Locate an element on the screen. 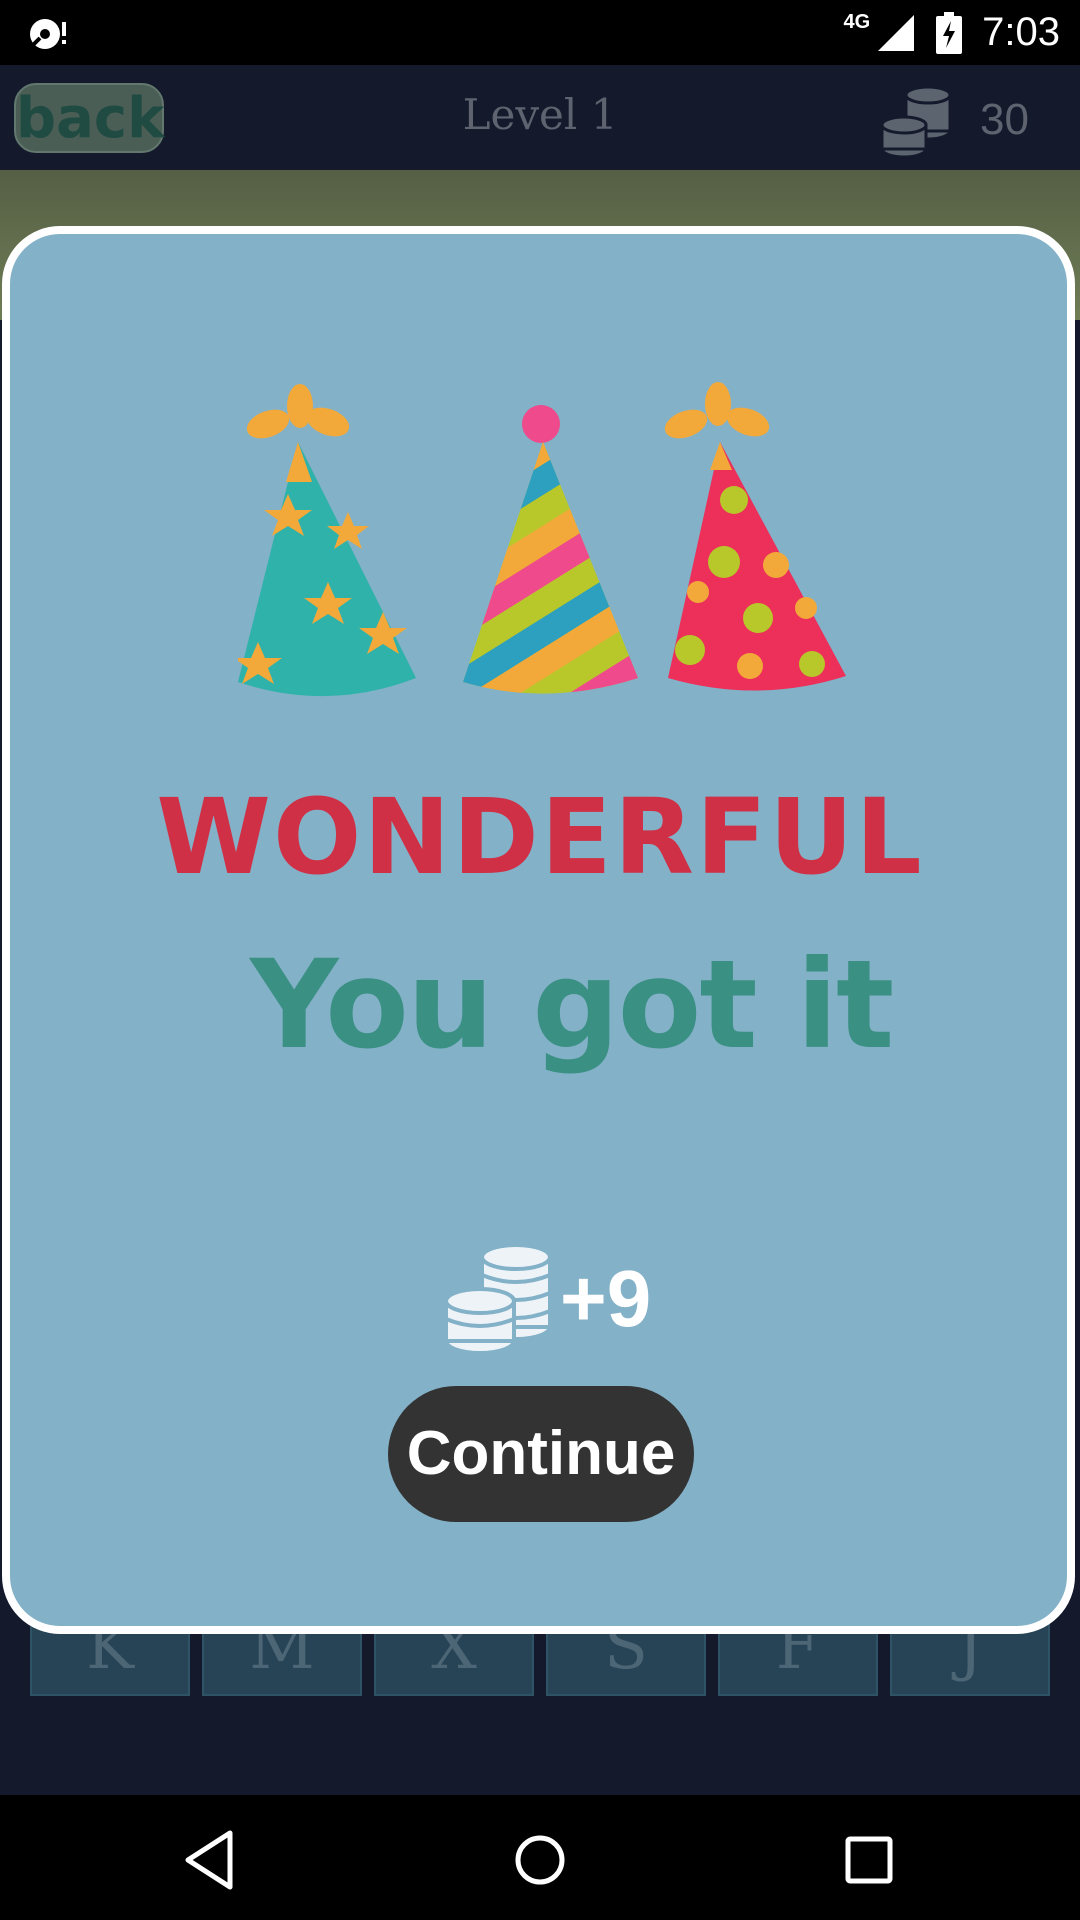 This screenshot has width=1080, height=1920. home-nav-icon is located at coordinates (540, 1860).